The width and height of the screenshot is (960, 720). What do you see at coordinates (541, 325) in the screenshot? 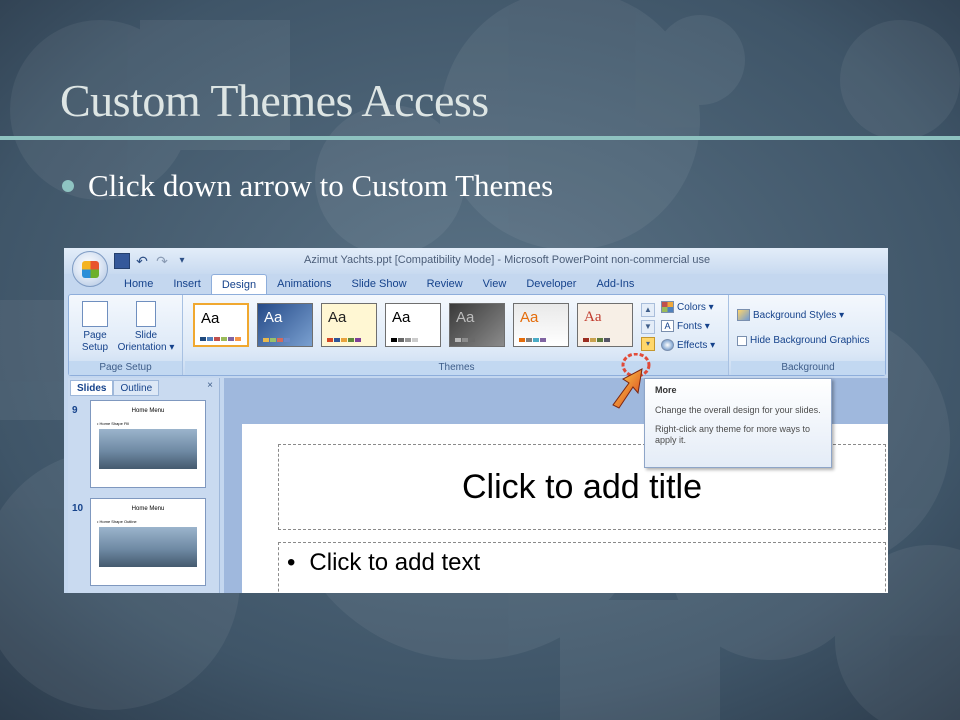
I see `theme-thumb-6: Aa` at bounding box center [541, 325].